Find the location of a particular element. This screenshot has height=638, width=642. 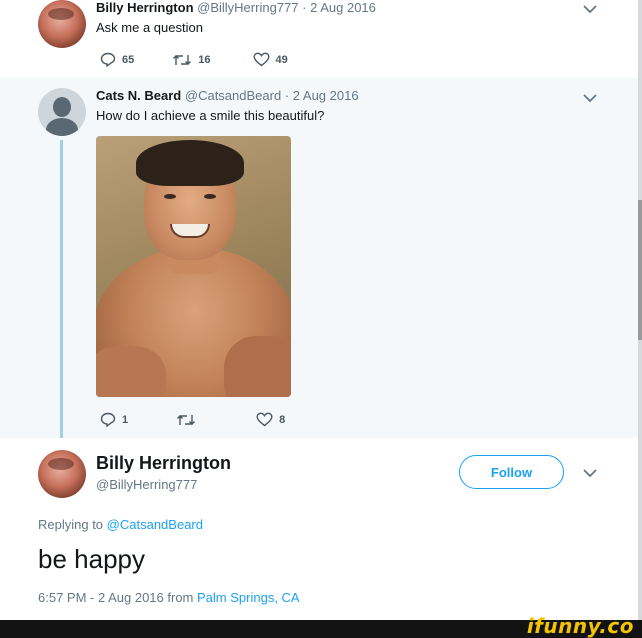

like-button: 49 is located at coordinates (270, 59).